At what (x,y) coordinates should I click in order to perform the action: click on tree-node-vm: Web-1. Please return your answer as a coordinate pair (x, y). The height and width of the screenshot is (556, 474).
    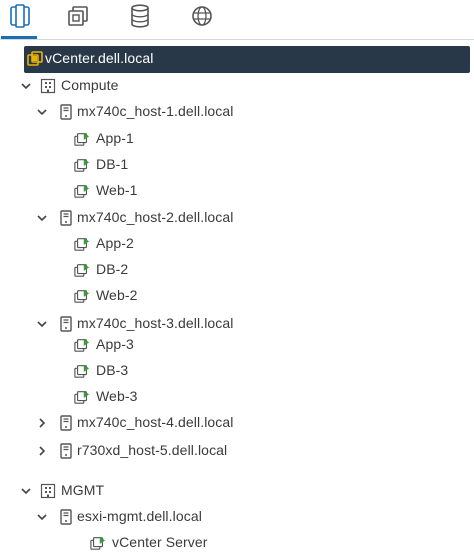
    Looking at the image, I should click on (237, 191).